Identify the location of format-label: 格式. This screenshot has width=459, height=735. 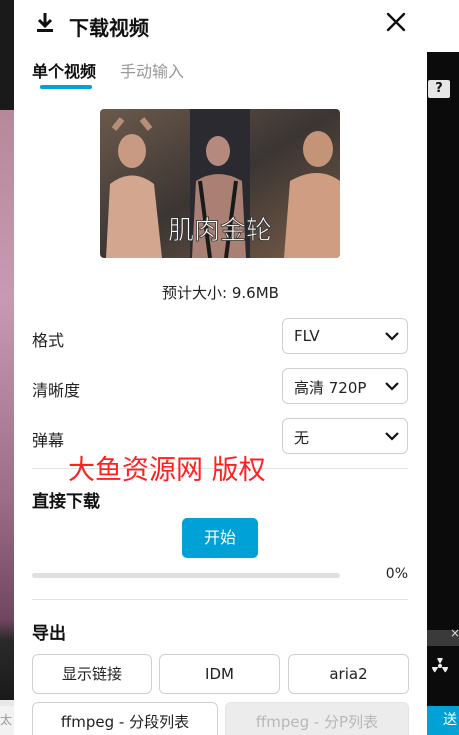
(48, 340).